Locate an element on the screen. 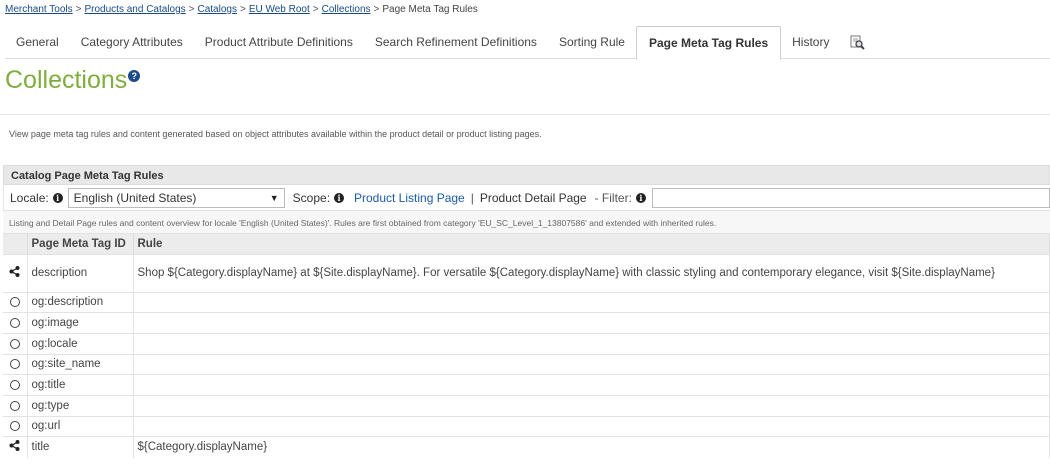 Image resolution: width=1050 pixels, height=476 pixels. page-title: Collections? is located at coordinates (73, 80).